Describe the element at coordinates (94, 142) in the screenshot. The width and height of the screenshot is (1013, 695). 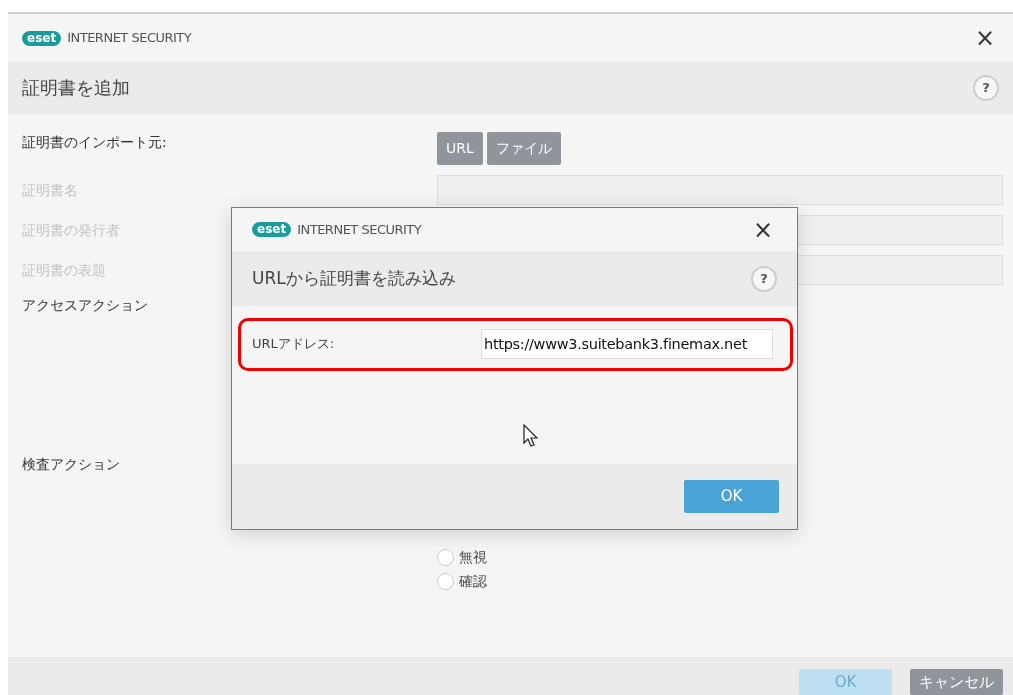
I see `field-label: 証明書のインポート元:` at that location.